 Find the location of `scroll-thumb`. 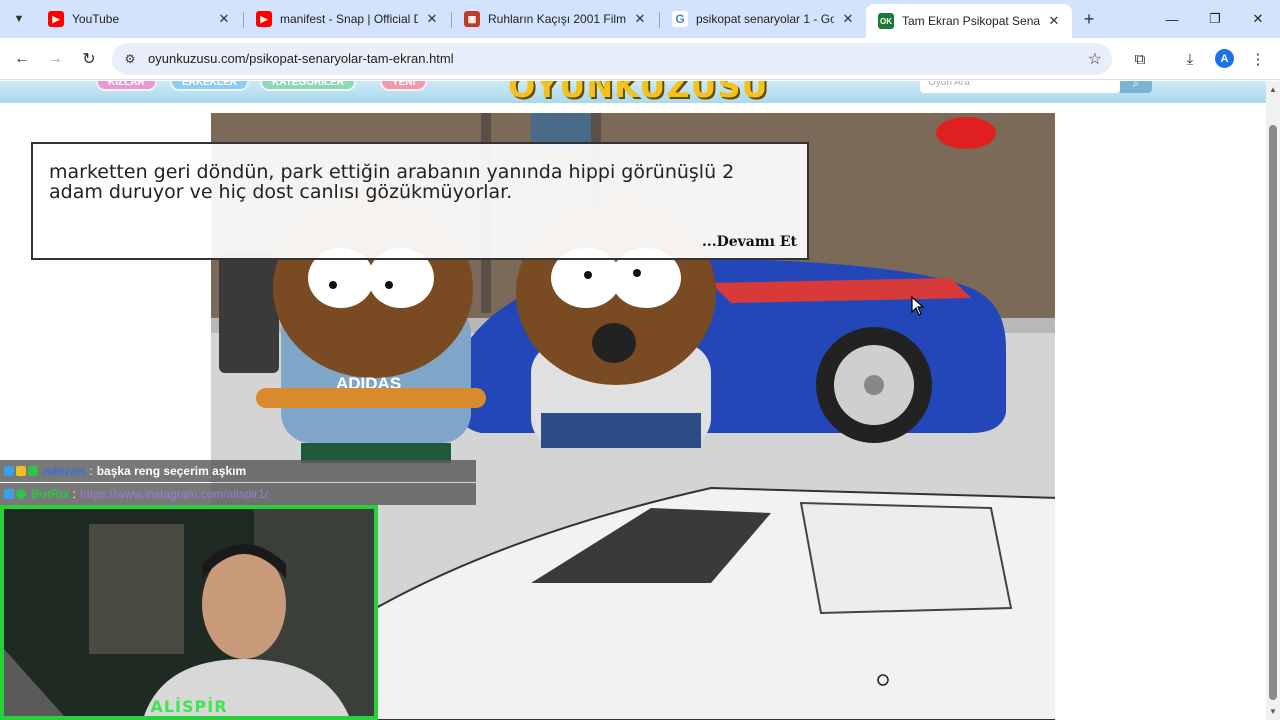

scroll-thumb is located at coordinates (1273, 412).